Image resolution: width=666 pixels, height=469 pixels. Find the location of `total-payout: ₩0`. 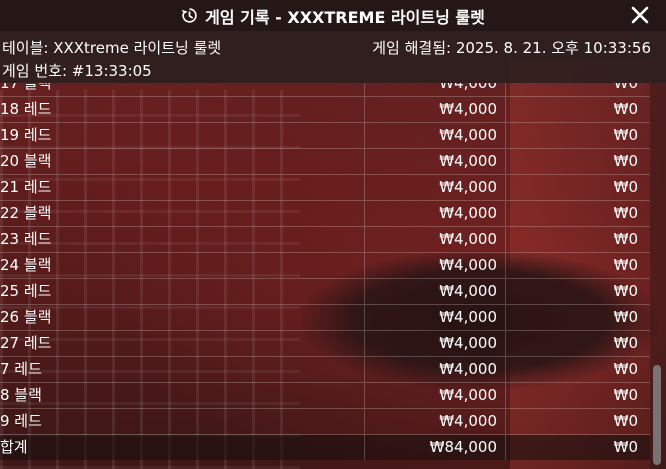

total-payout: ₩0 is located at coordinates (625, 447).